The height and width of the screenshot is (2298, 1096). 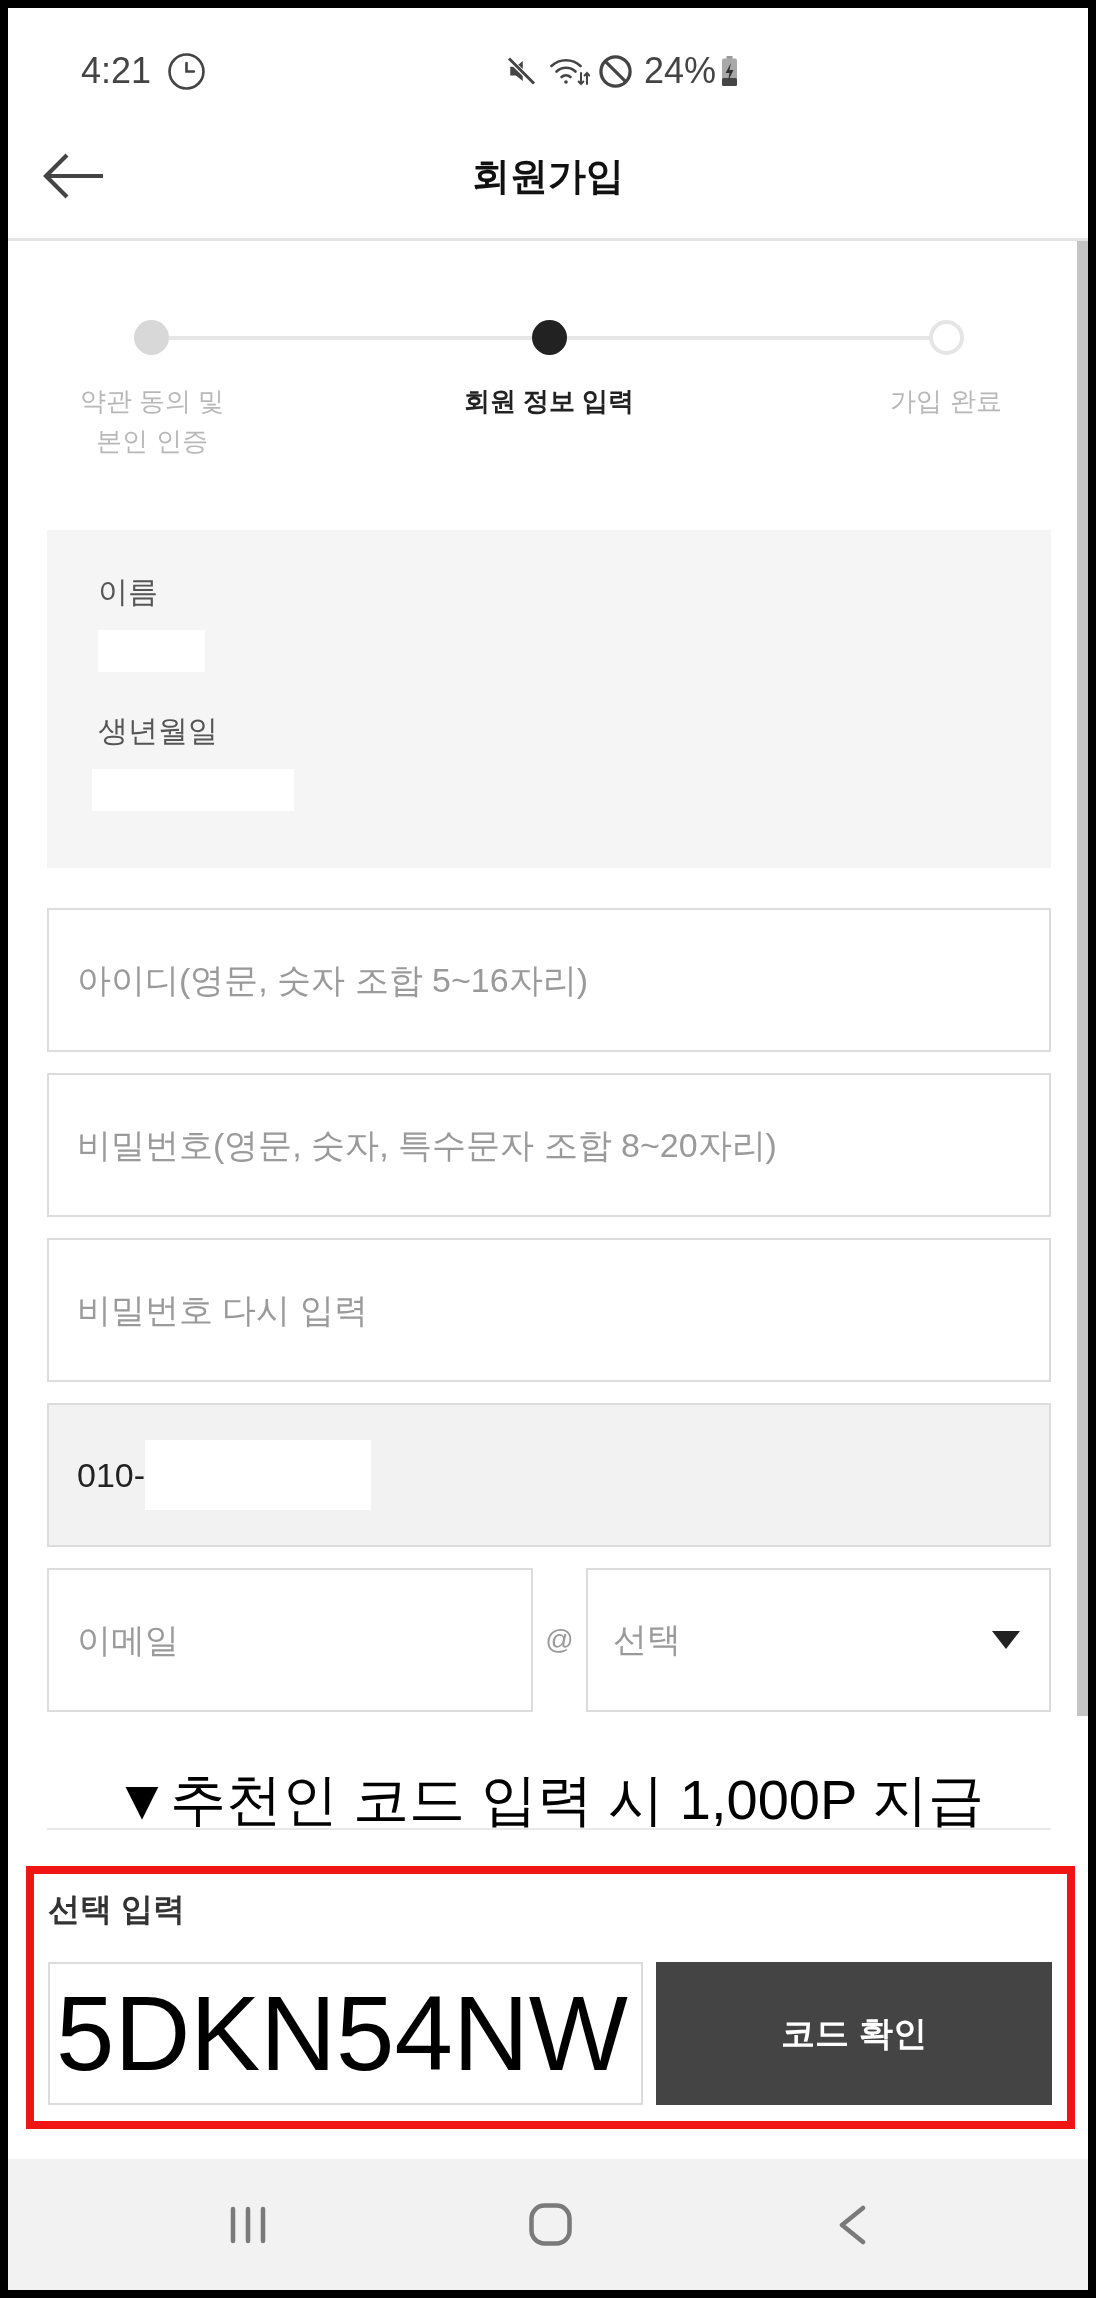 What do you see at coordinates (730, 71) in the screenshot?
I see `battery-charging-icon` at bounding box center [730, 71].